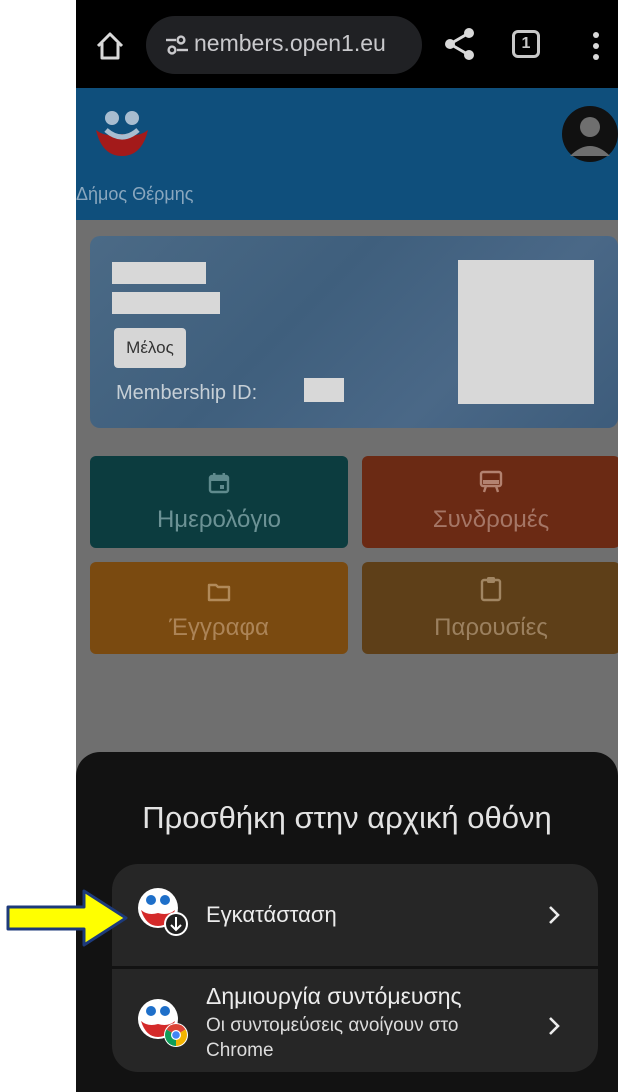 This screenshot has height=1092, width=618. I want to click on tile-documents: Έγγραφα, so click(219, 608).